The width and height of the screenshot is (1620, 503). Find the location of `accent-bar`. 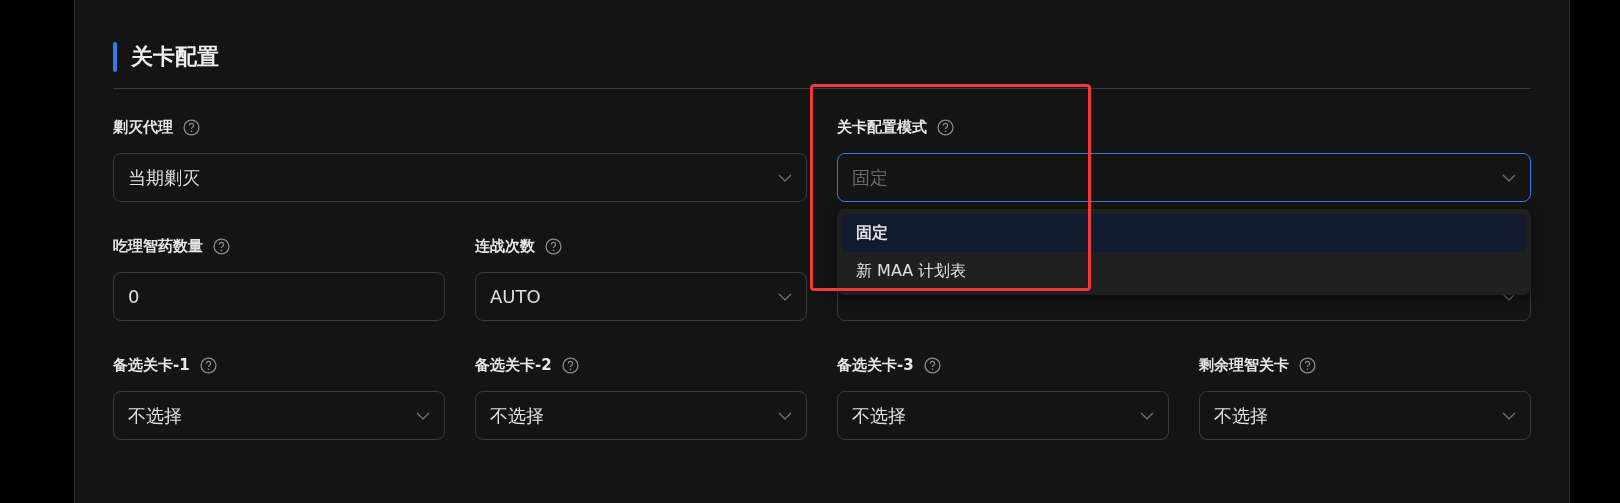

accent-bar is located at coordinates (115, 57).